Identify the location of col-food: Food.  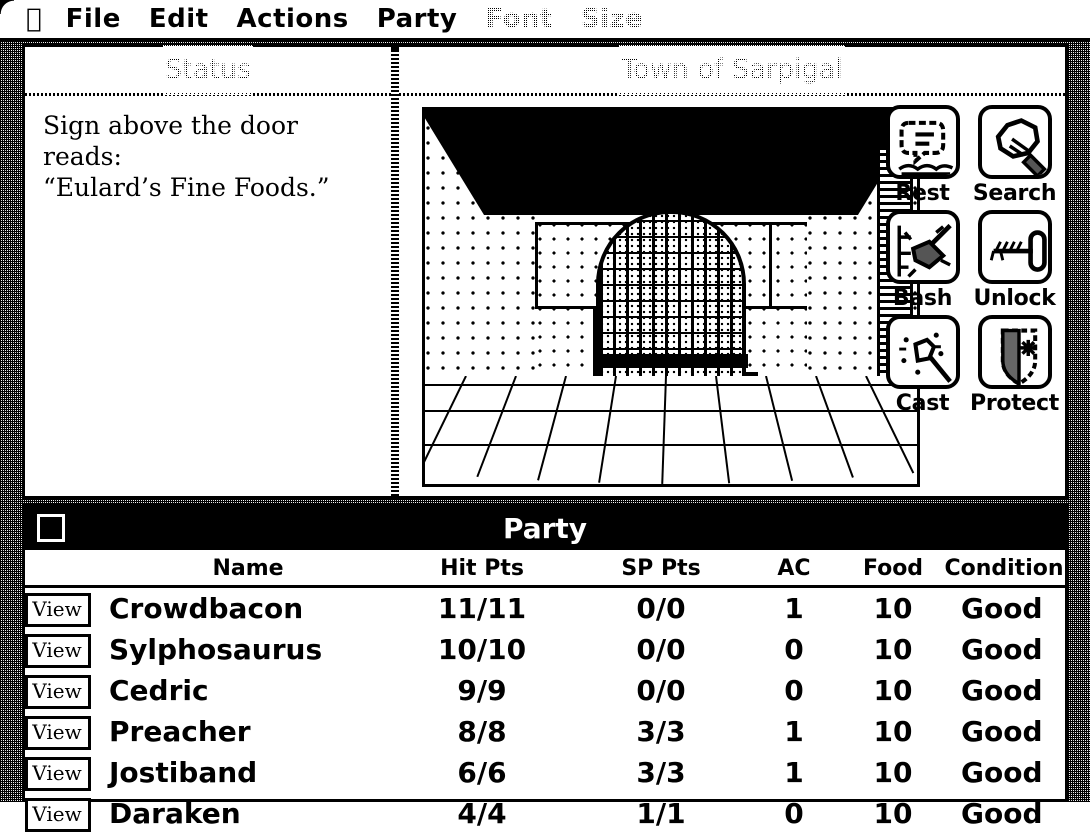
(893, 569).